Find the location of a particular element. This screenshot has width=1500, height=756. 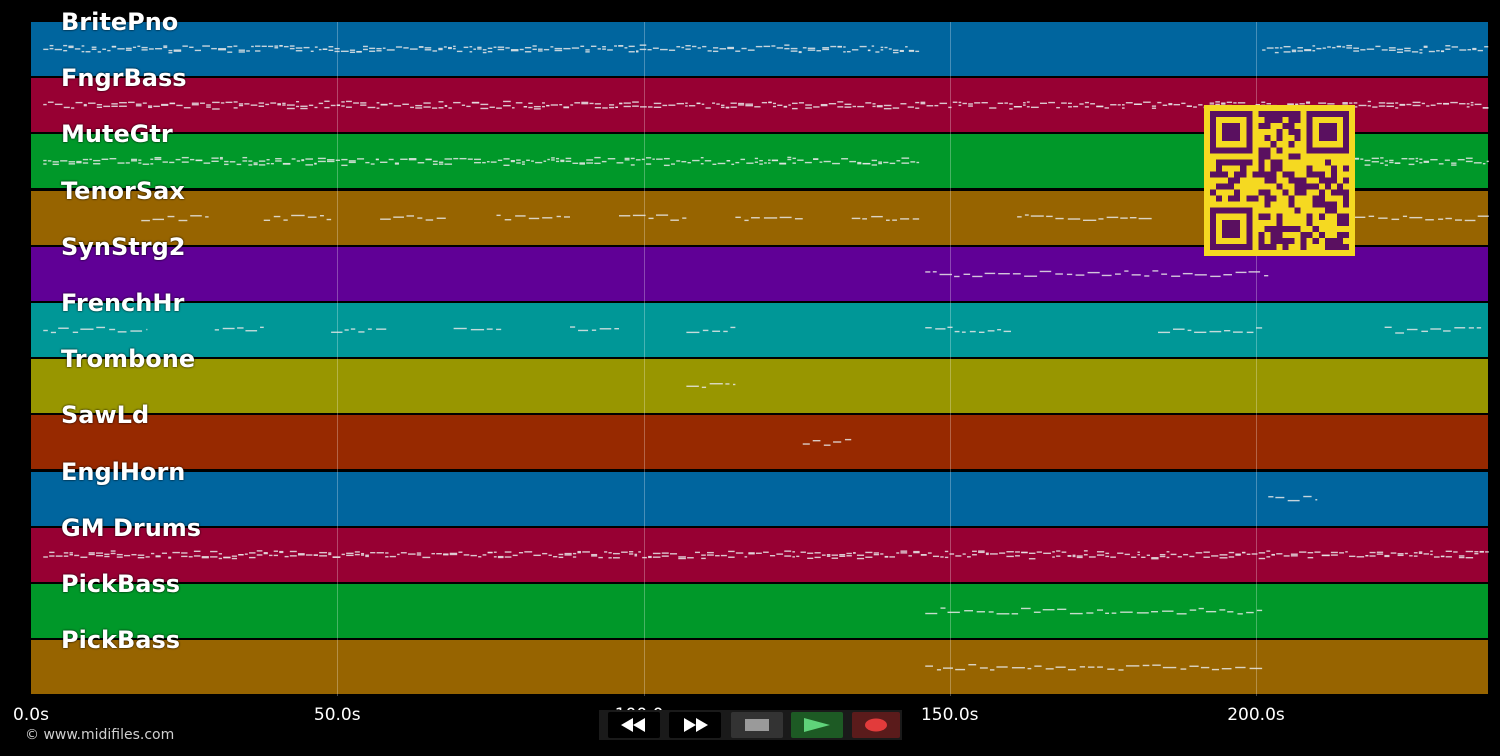

time-tick-label: 0.0s is located at coordinates (31, 715).